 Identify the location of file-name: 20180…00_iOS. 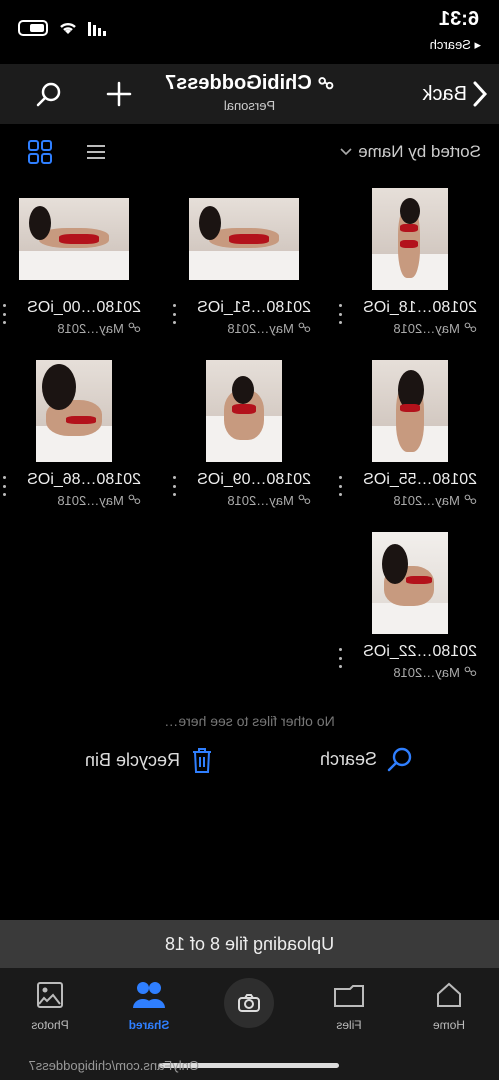
(84, 307).